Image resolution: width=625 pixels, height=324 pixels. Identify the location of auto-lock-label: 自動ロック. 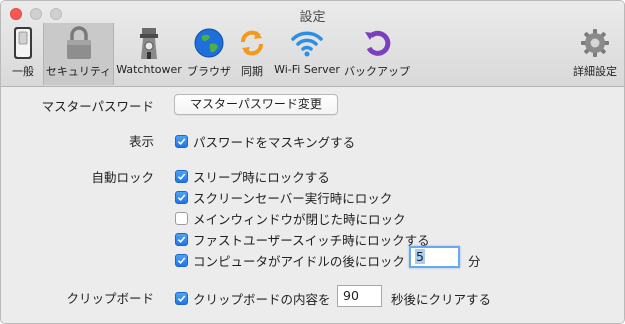
(122, 177).